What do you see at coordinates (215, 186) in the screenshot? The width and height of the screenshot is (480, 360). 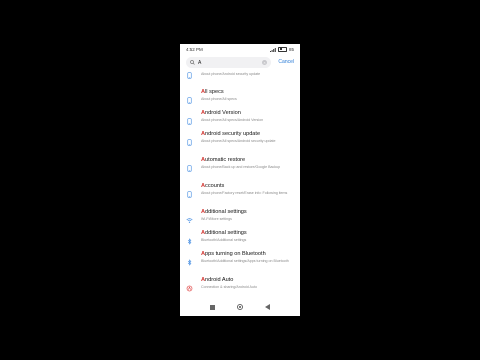 I see `result-title-rest: ccounts` at bounding box center [215, 186].